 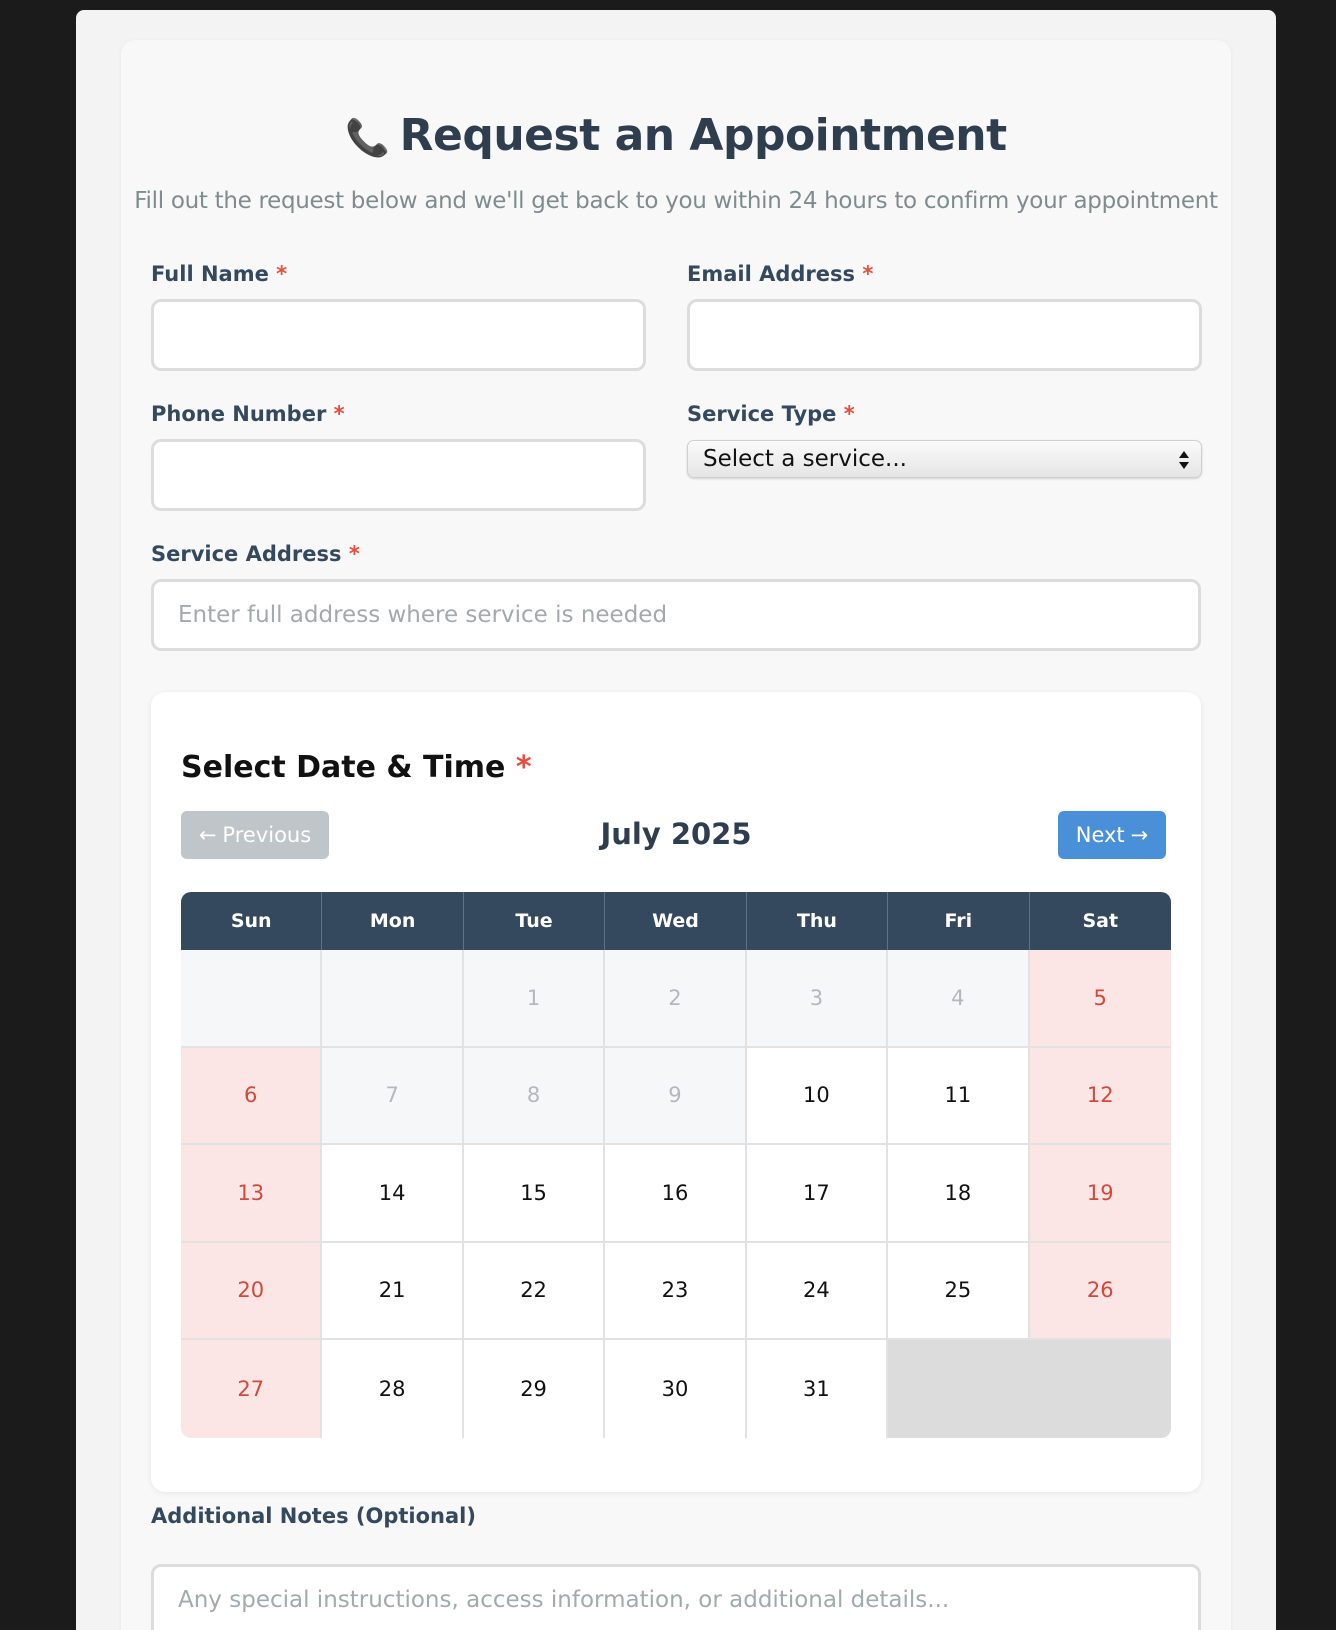 I want to click on page-title: 📞 Request an Appointment, so click(x=676, y=135).